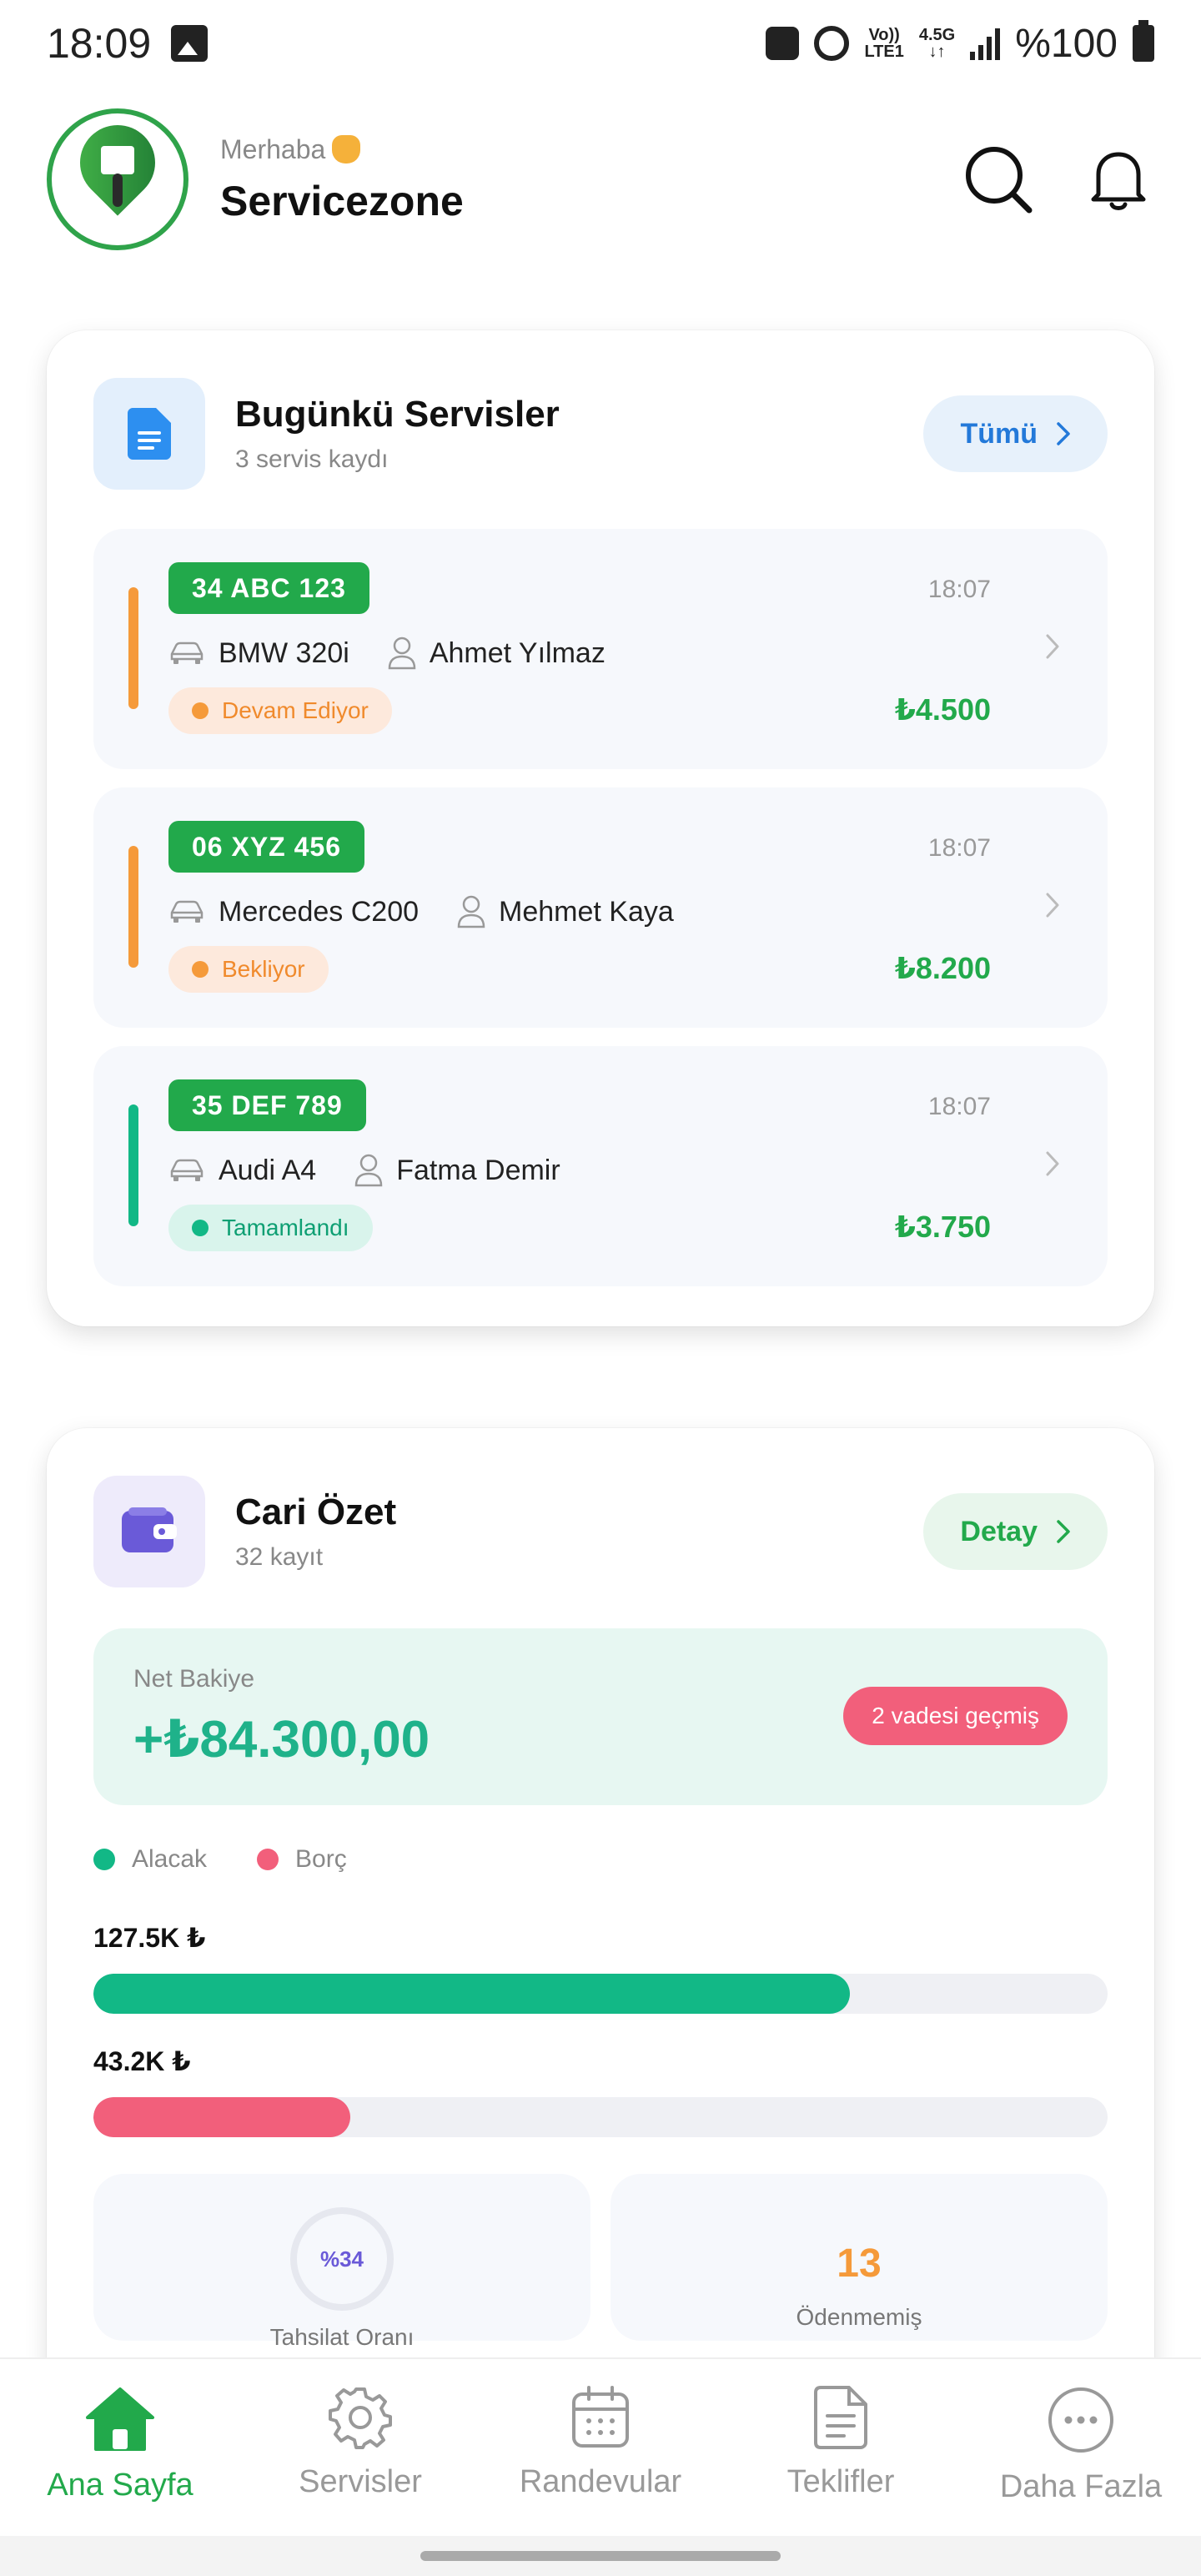 The height and width of the screenshot is (2576, 1201). Describe the element at coordinates (1144, 41) in the screenshot. I see `battery-icon` at that location.